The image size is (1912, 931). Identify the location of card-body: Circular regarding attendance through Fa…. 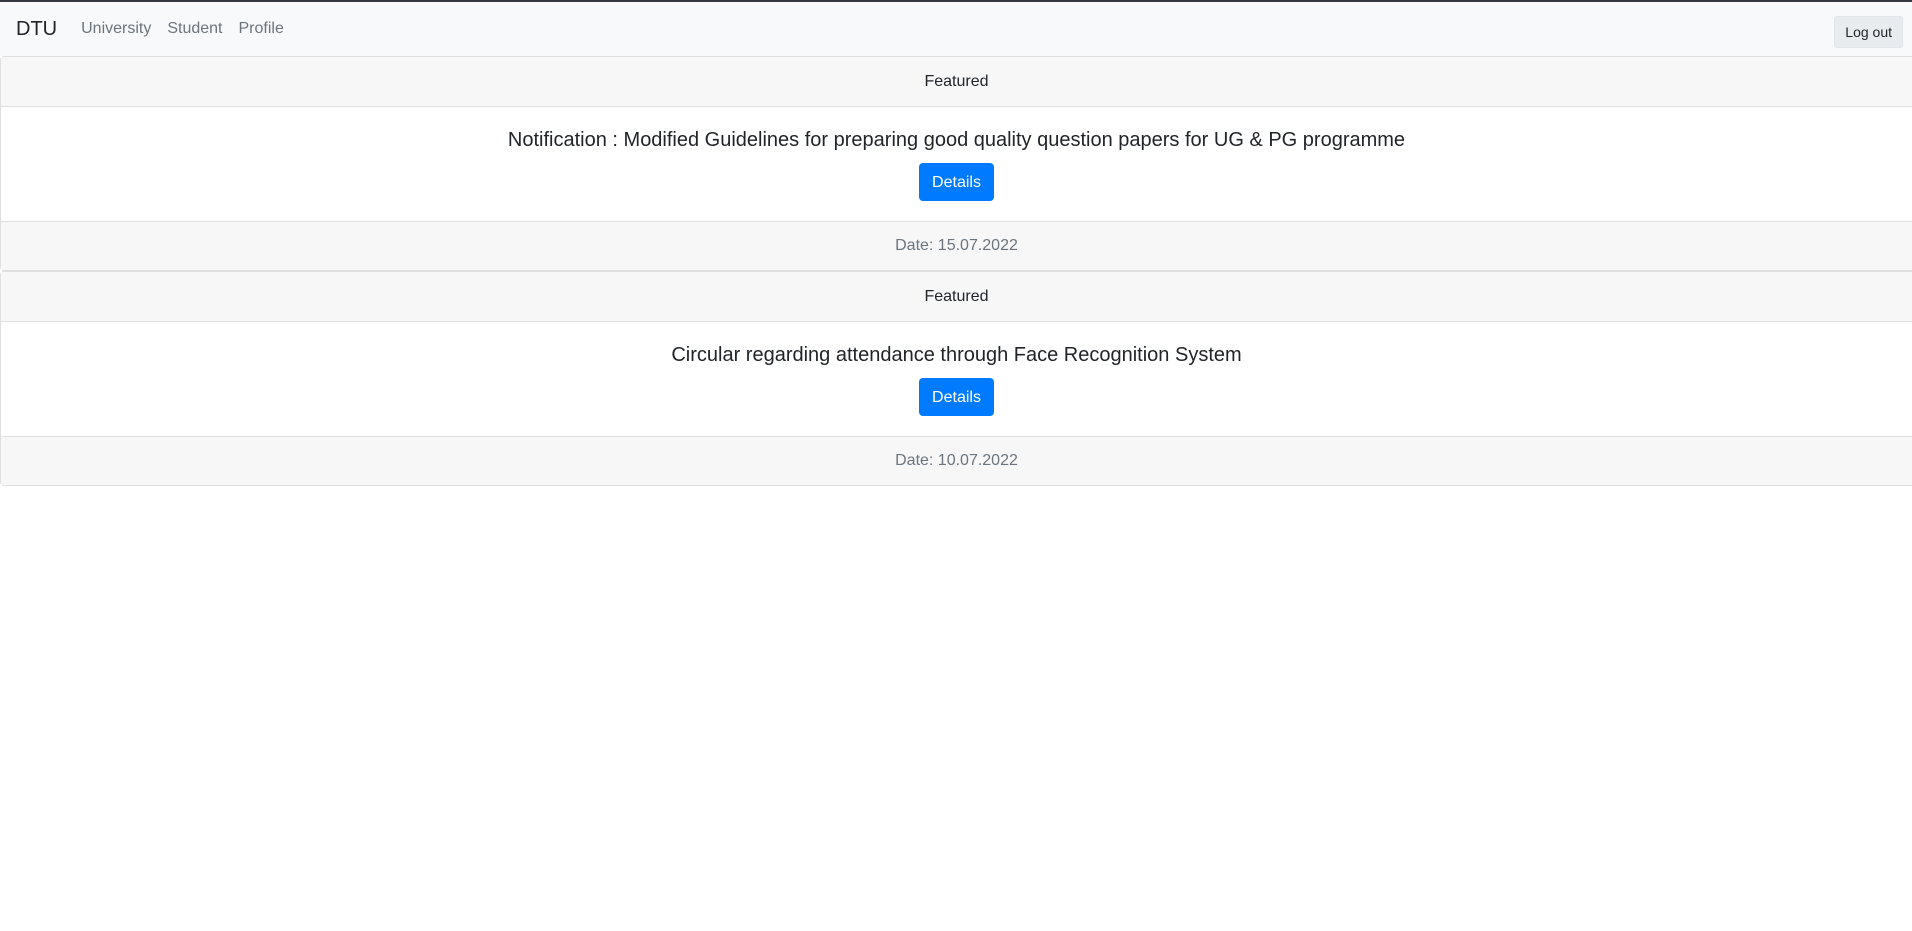
(956, 379).